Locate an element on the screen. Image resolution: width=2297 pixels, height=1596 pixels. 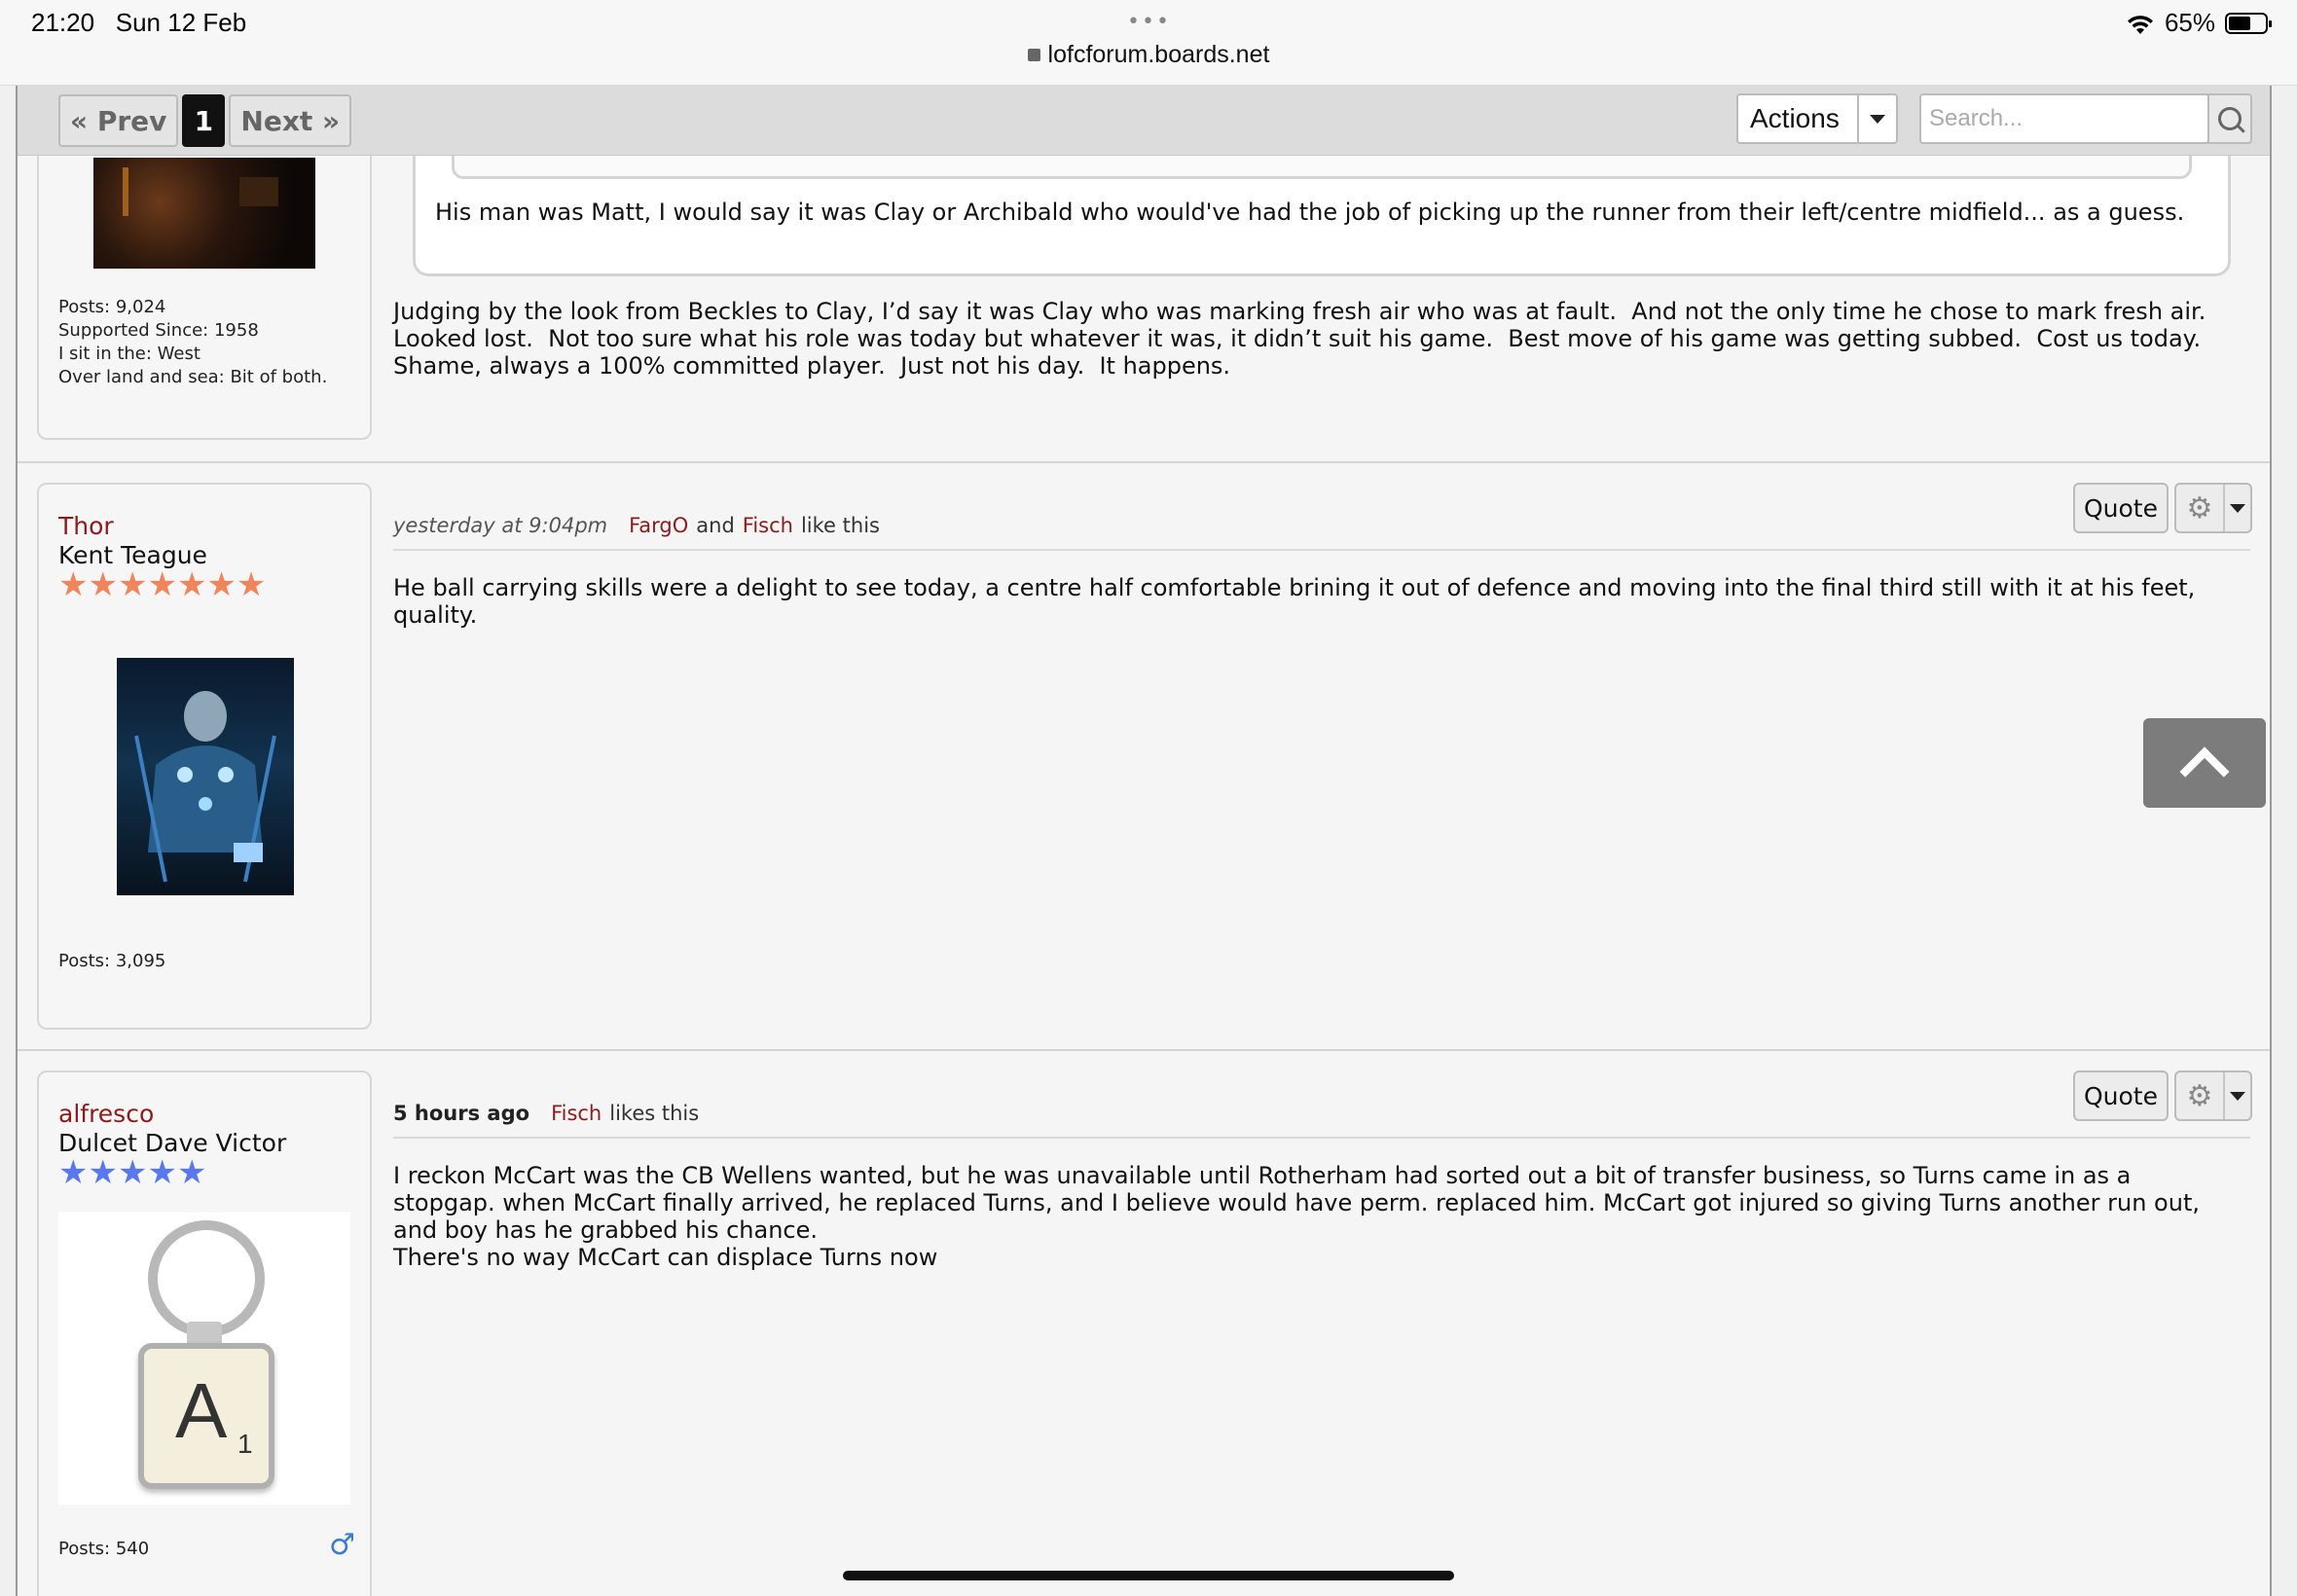
post-meta: 5 hours ago Fisch likes this is located at coordinates (546, 1113).